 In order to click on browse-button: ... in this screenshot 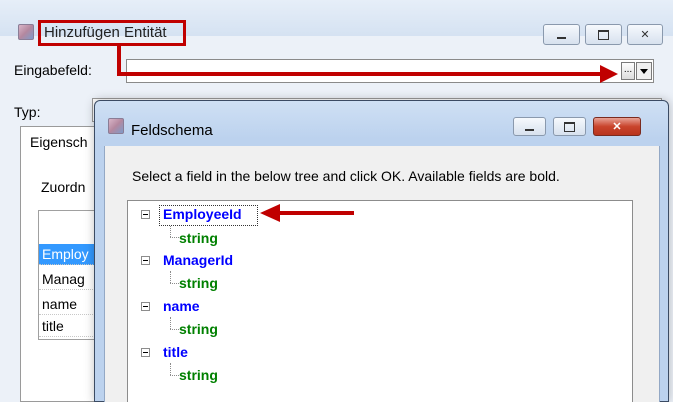, I will do `click(628, 71)`.